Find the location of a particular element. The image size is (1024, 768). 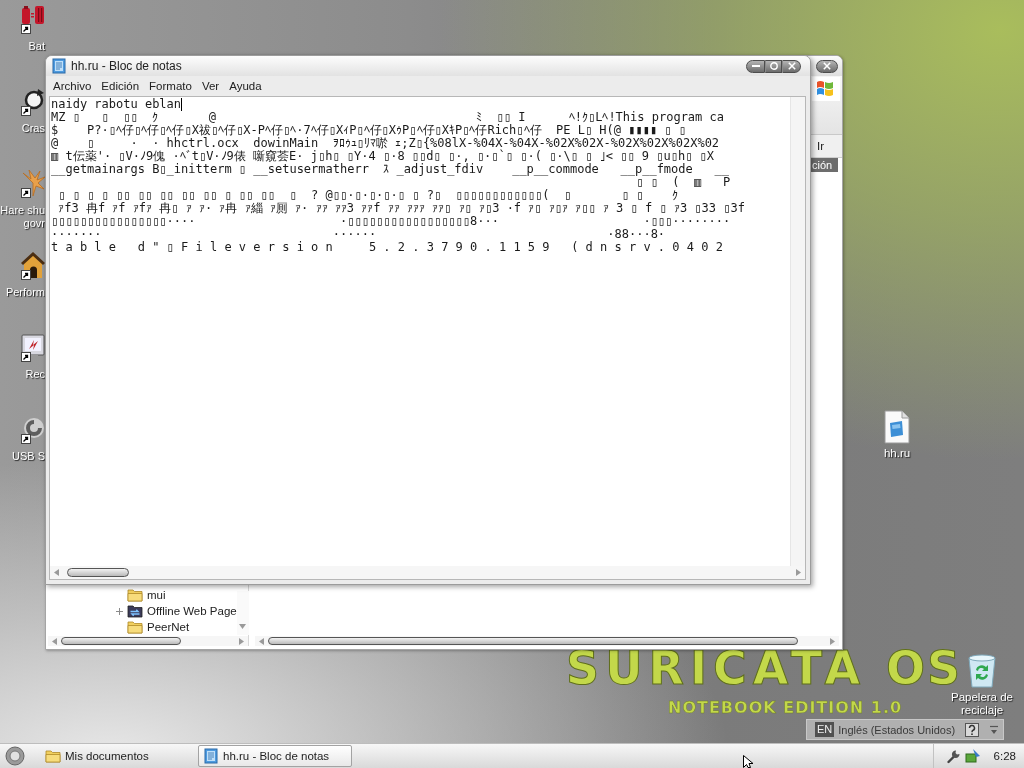

menu-item: Formato is located at coordinates (170, 86).